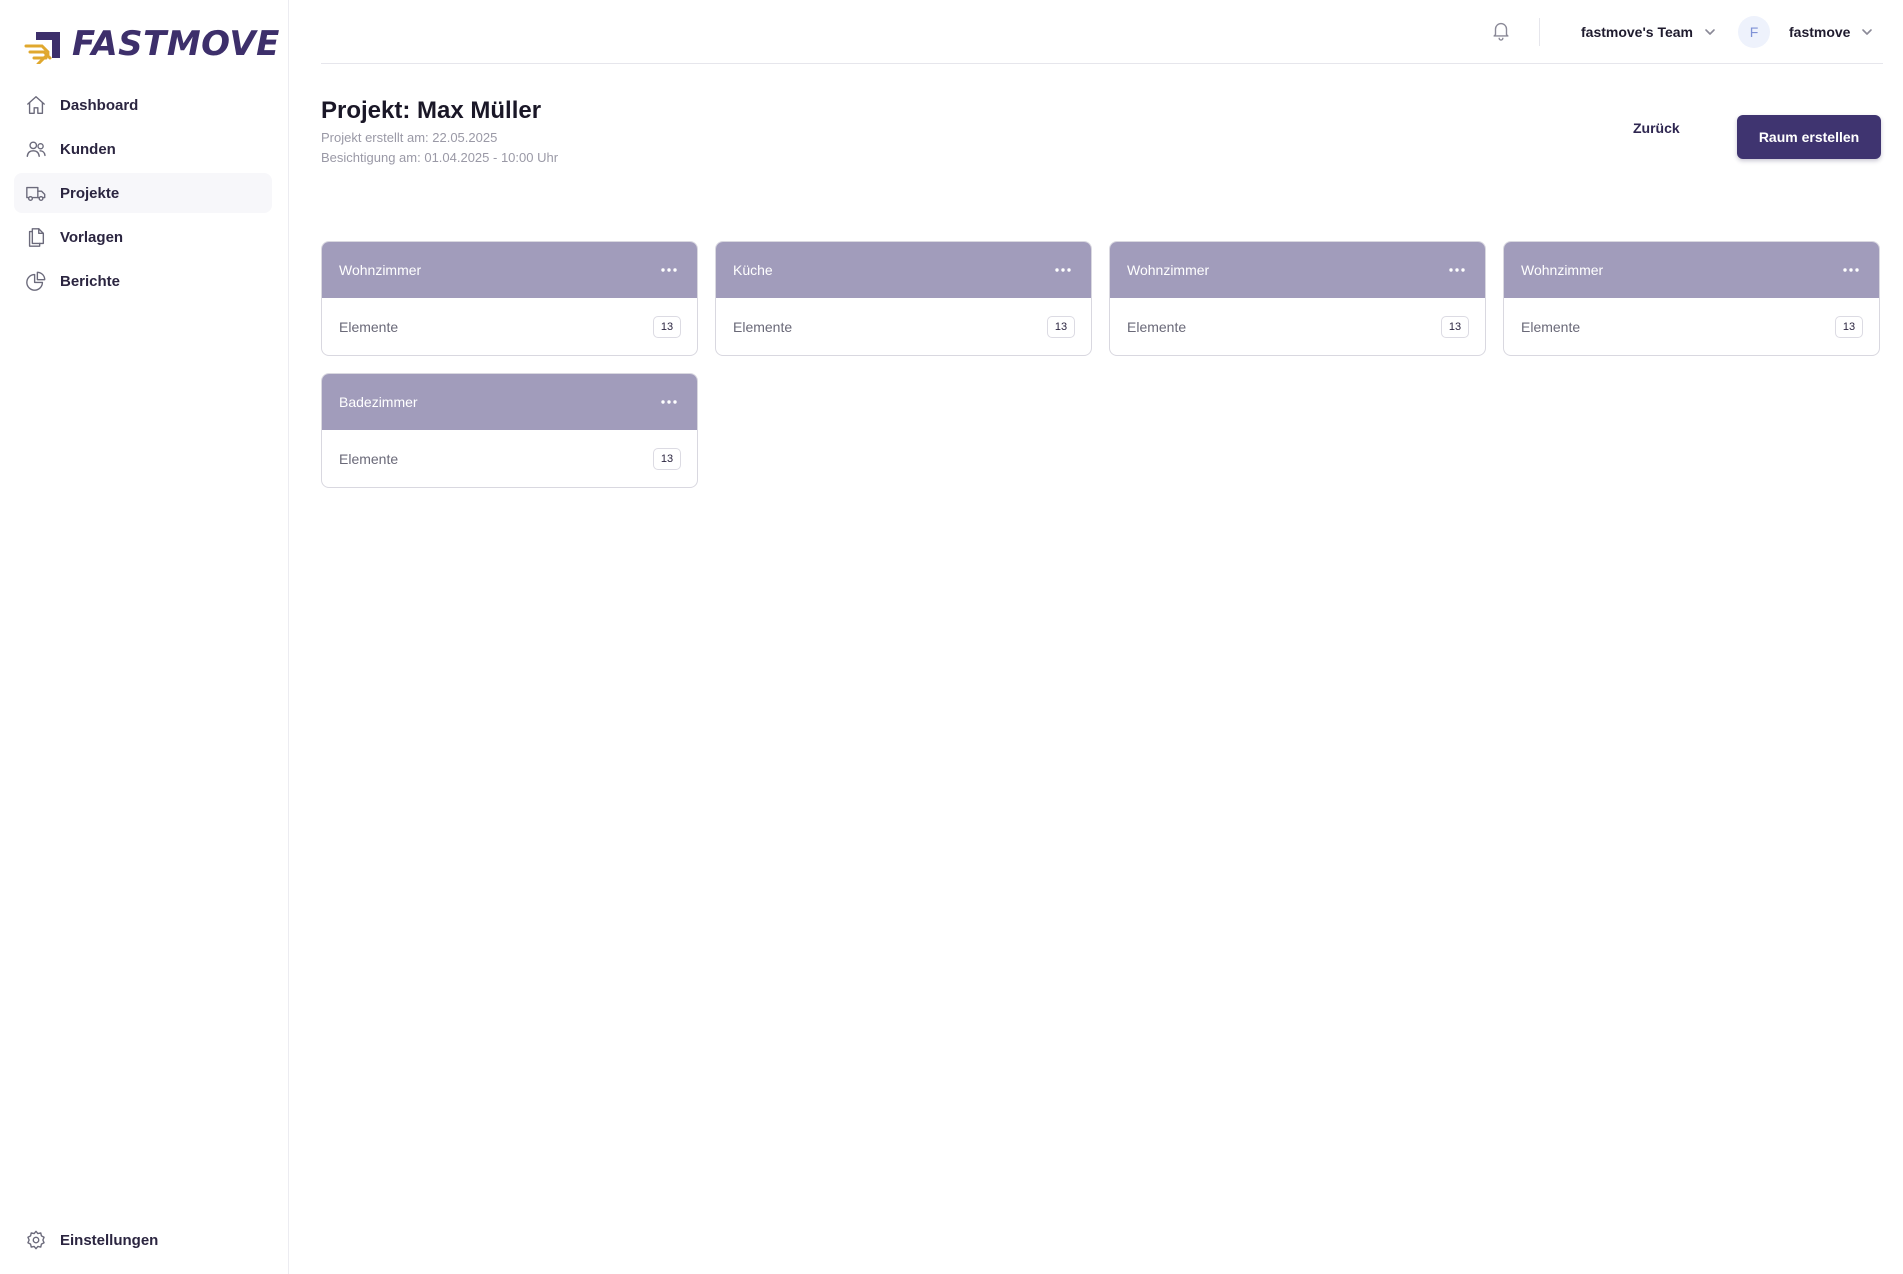 The width and height of the screenshot is (1903, 1274). What do you see at coordinates (99, 105) in the screenshot?
I see `sidebar-item-label: Dashboard` at bounding box center [99, 105].